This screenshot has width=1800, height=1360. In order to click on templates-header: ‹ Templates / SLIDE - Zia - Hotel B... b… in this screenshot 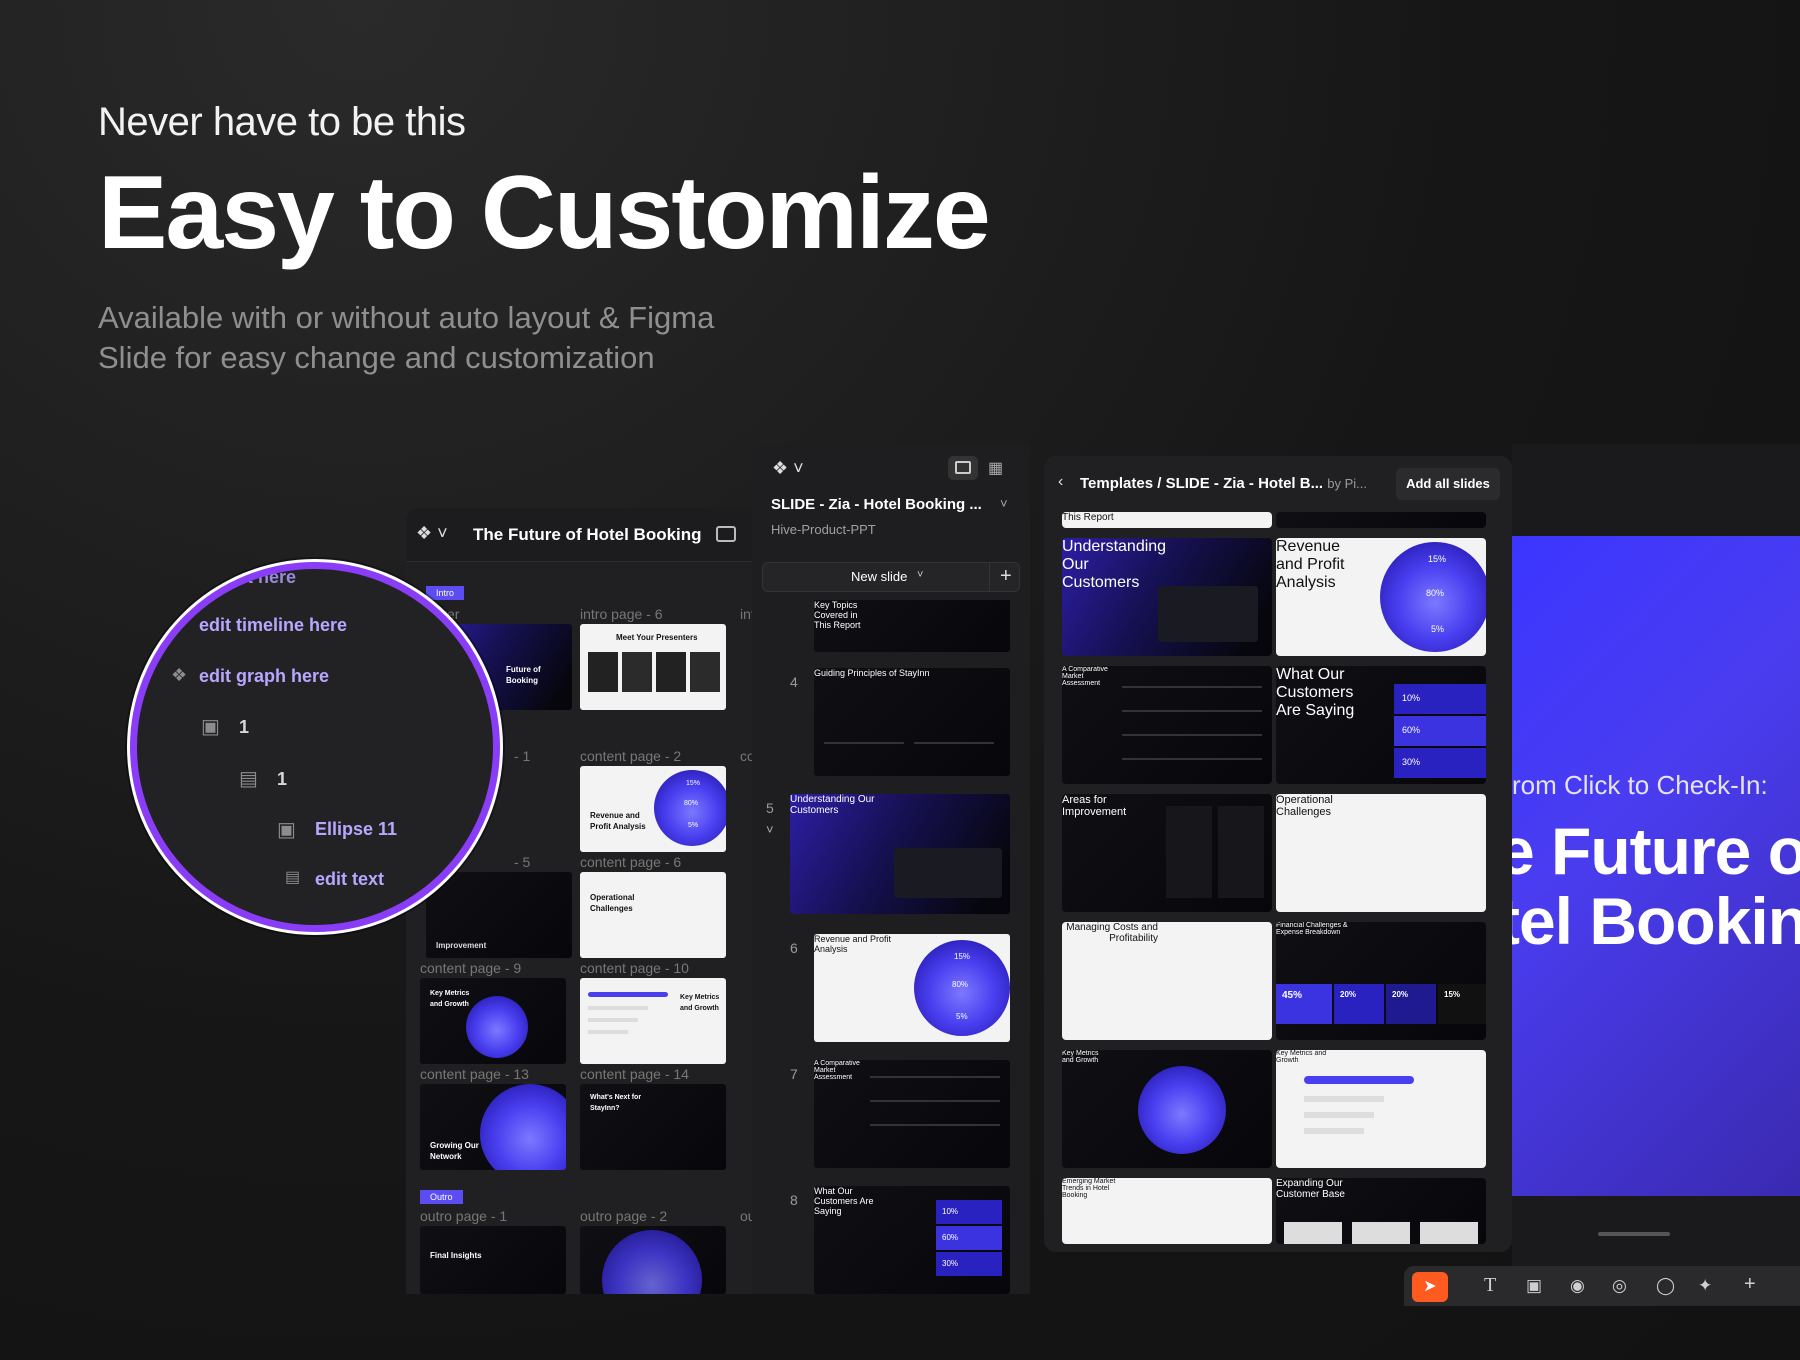, I will do `click(1278, 484)`.